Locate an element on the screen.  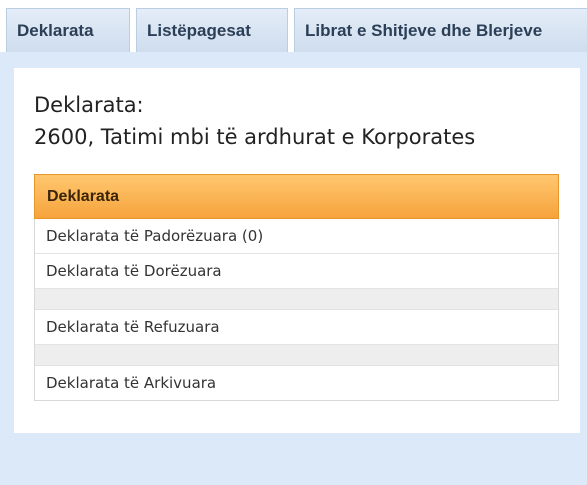
page-title-line-1: Deklarata: is located at coordinates (89, 105).